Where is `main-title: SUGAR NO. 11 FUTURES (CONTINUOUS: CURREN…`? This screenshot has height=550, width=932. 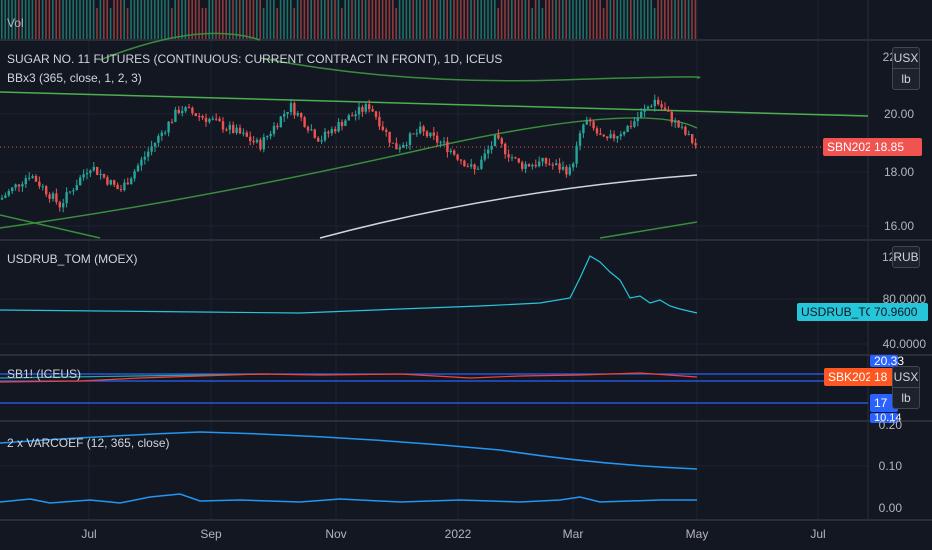
main-title: SUGAR NO. 11 FUTURES (CONTINUOUS: CURREN… is located at coordinates (254, 59).